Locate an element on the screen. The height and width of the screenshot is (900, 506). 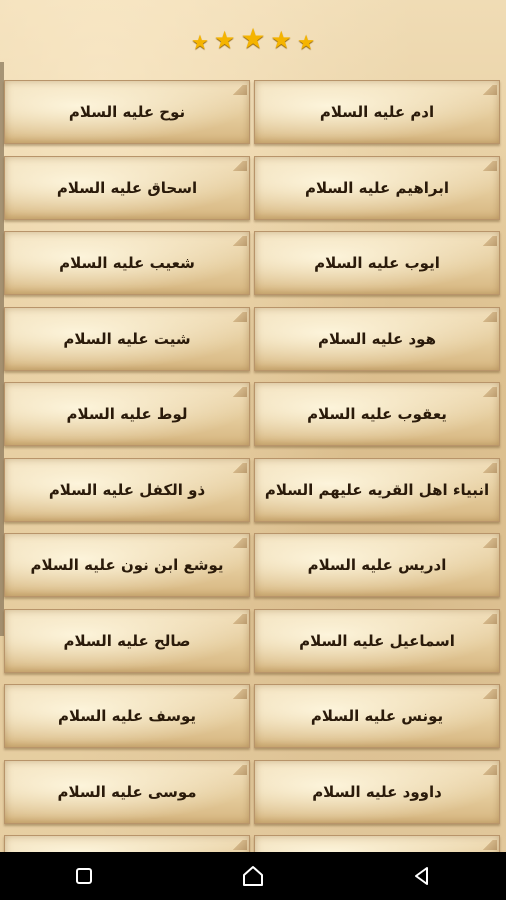
list-item: نوح عليه السلام is located at coordinates (127, 112).